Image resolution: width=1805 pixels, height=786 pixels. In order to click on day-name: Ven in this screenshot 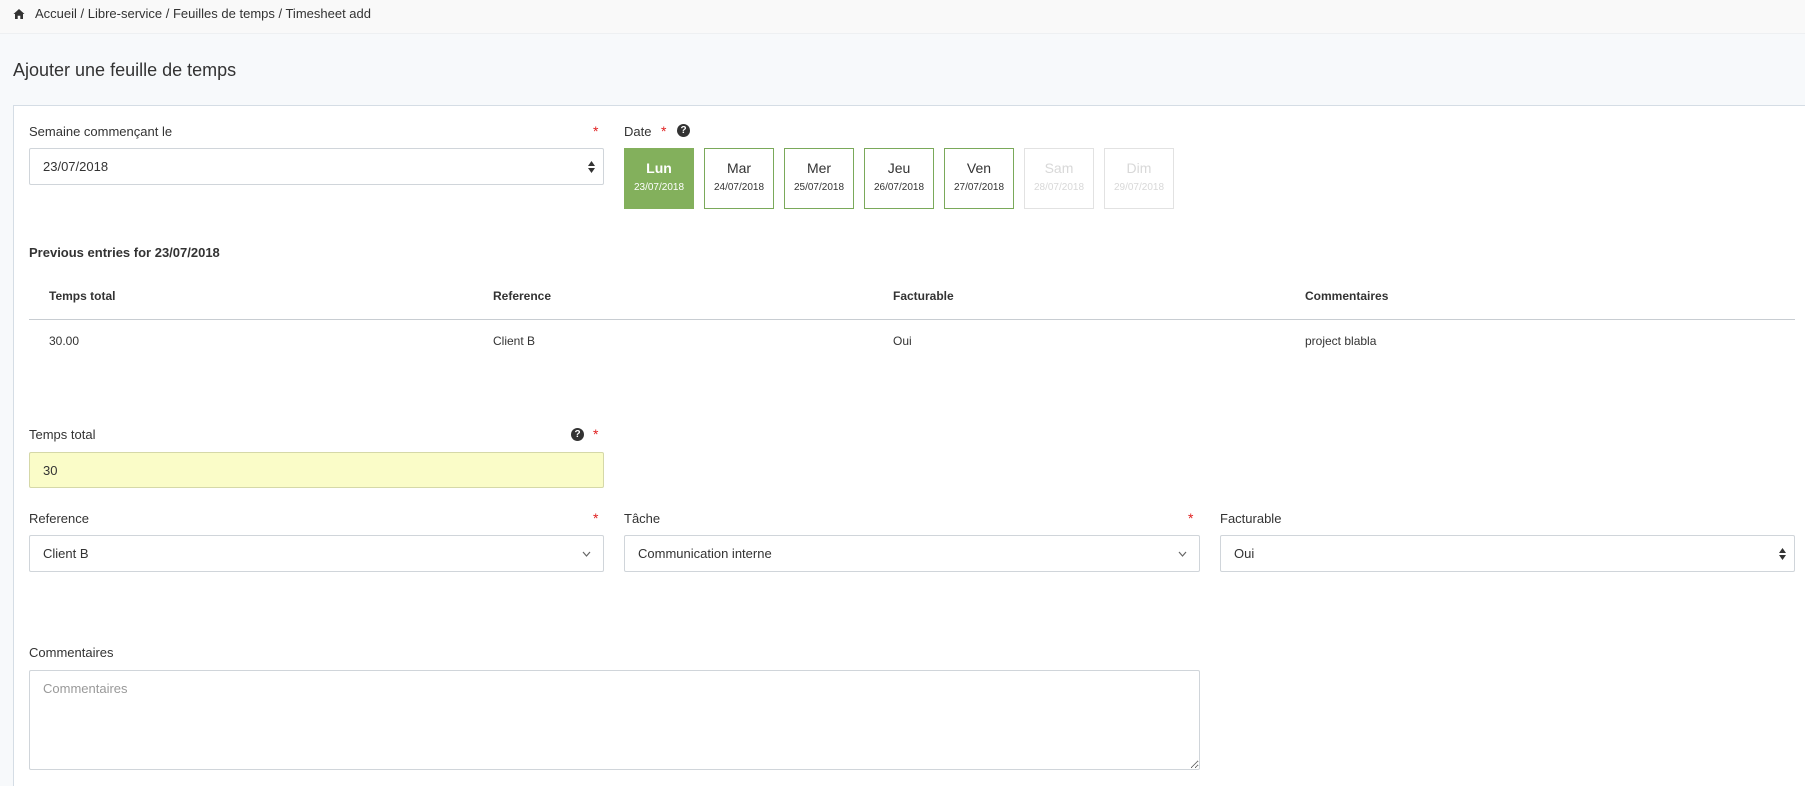, I will do `click(979, 168)`.